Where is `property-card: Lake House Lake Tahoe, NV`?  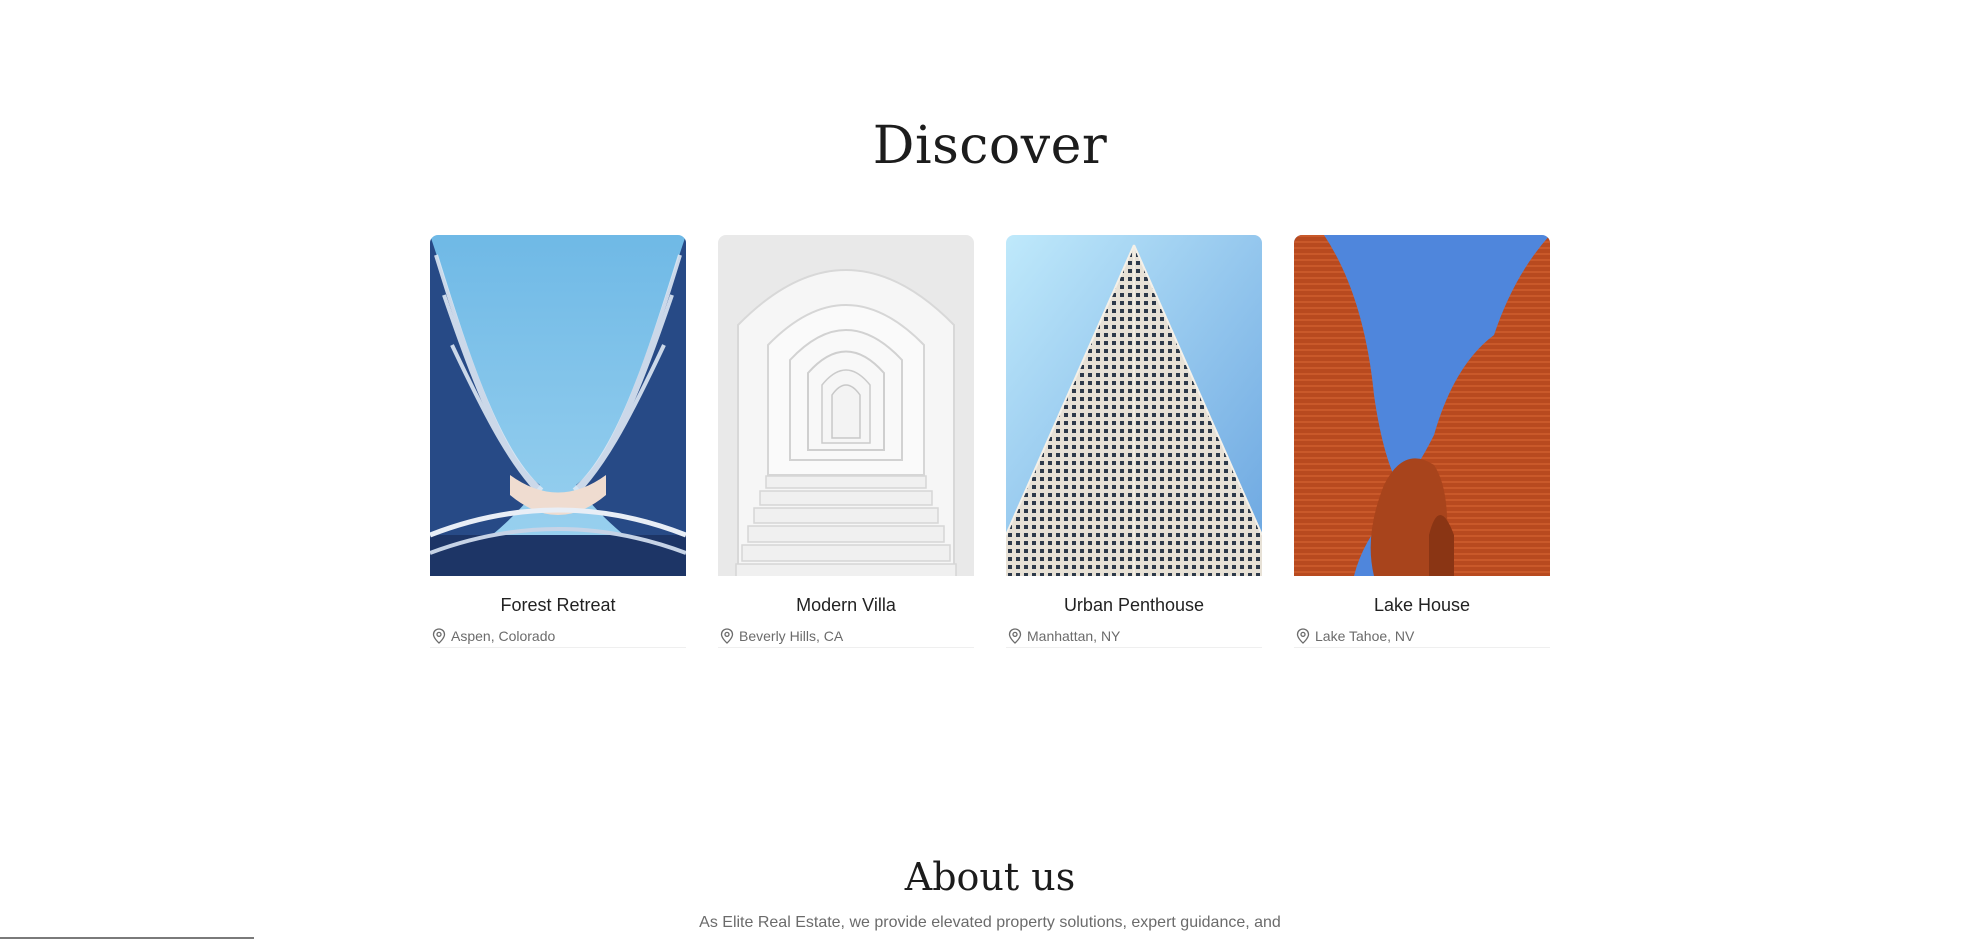
property-card: Lake House Lake Tahoe, NV is located at coordinates (1422, 442).